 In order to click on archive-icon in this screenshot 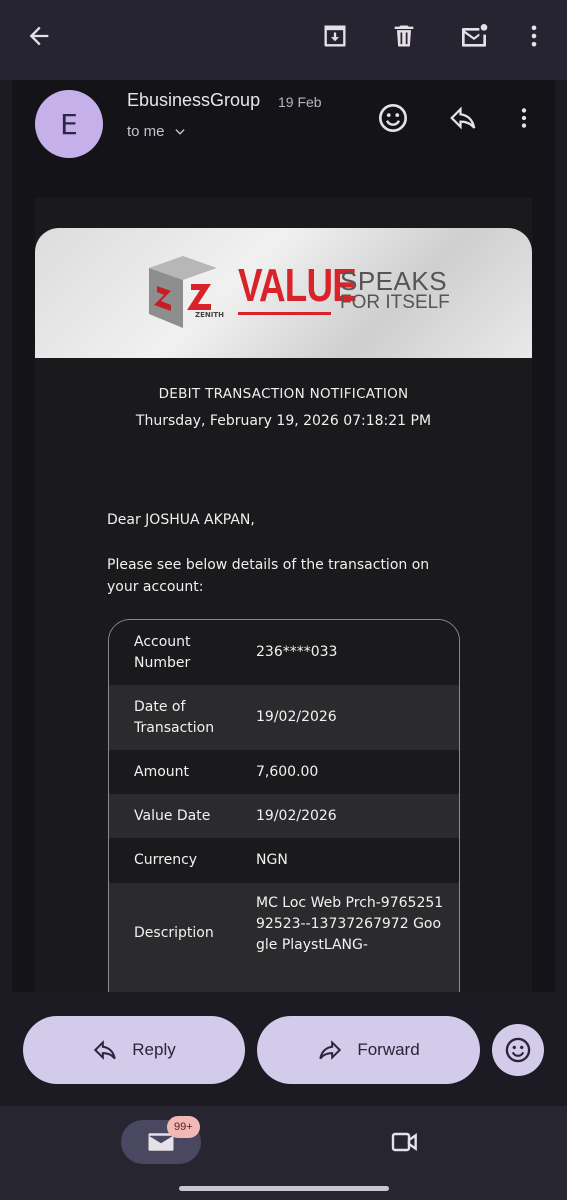, I will do `click(335, 36)`.